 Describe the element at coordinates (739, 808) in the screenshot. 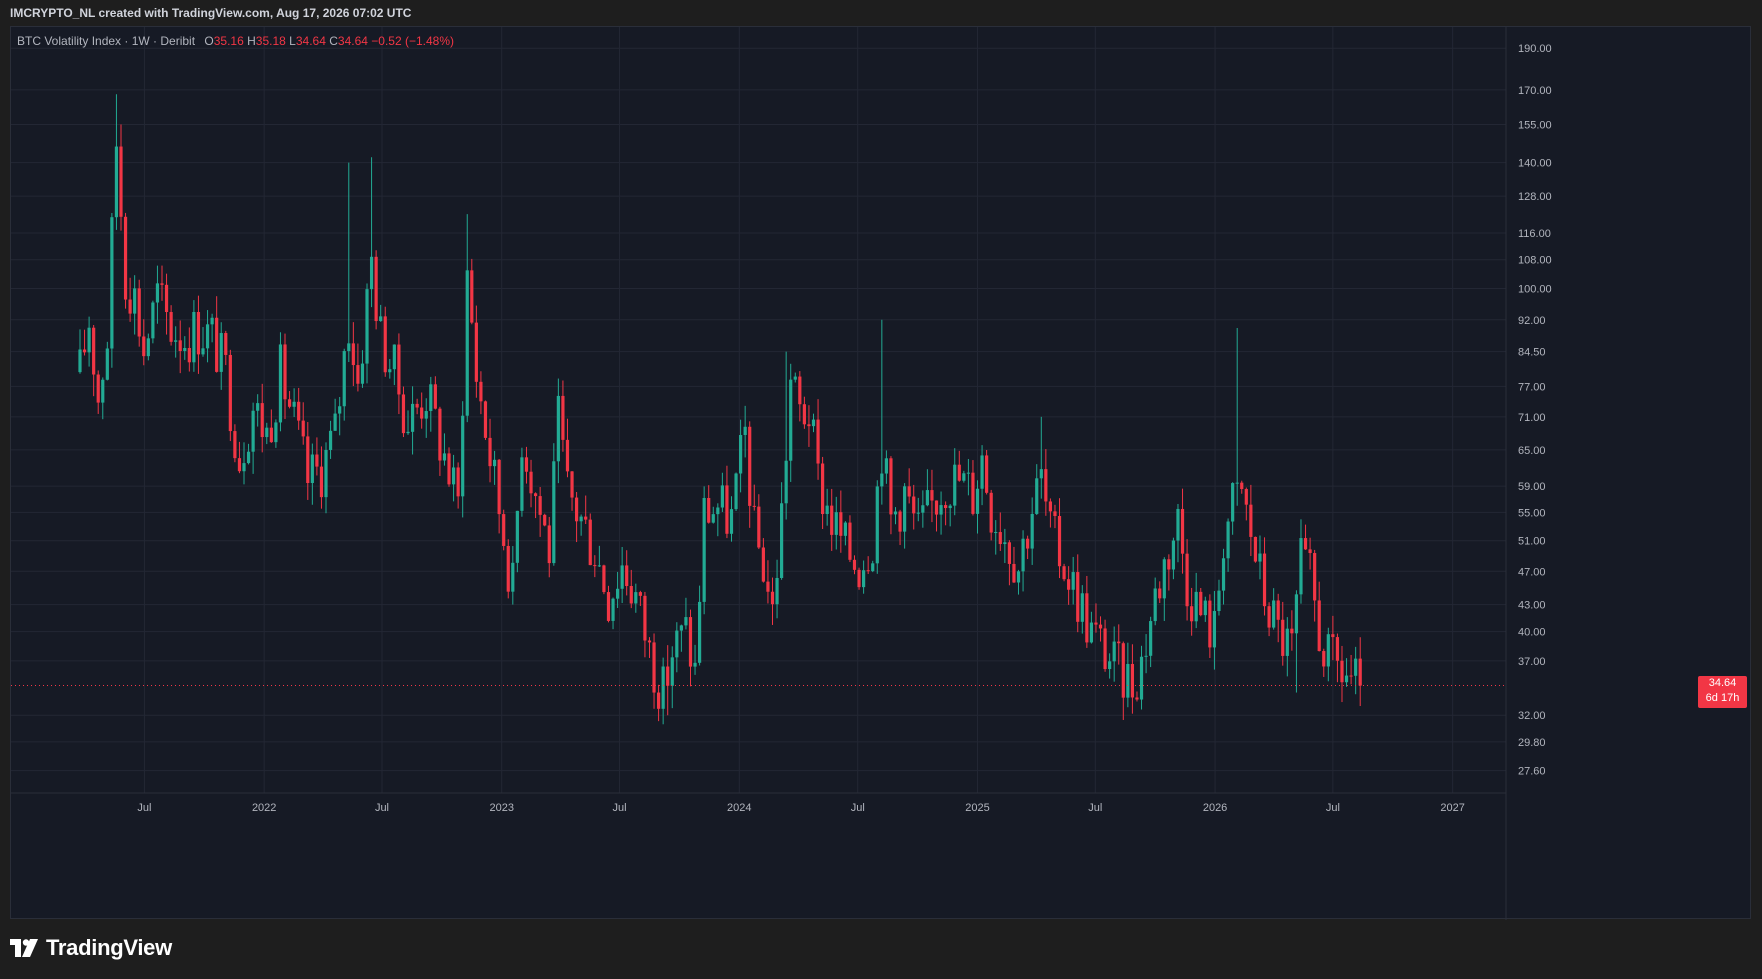

I see `x-tick-label: 2024` at that location.